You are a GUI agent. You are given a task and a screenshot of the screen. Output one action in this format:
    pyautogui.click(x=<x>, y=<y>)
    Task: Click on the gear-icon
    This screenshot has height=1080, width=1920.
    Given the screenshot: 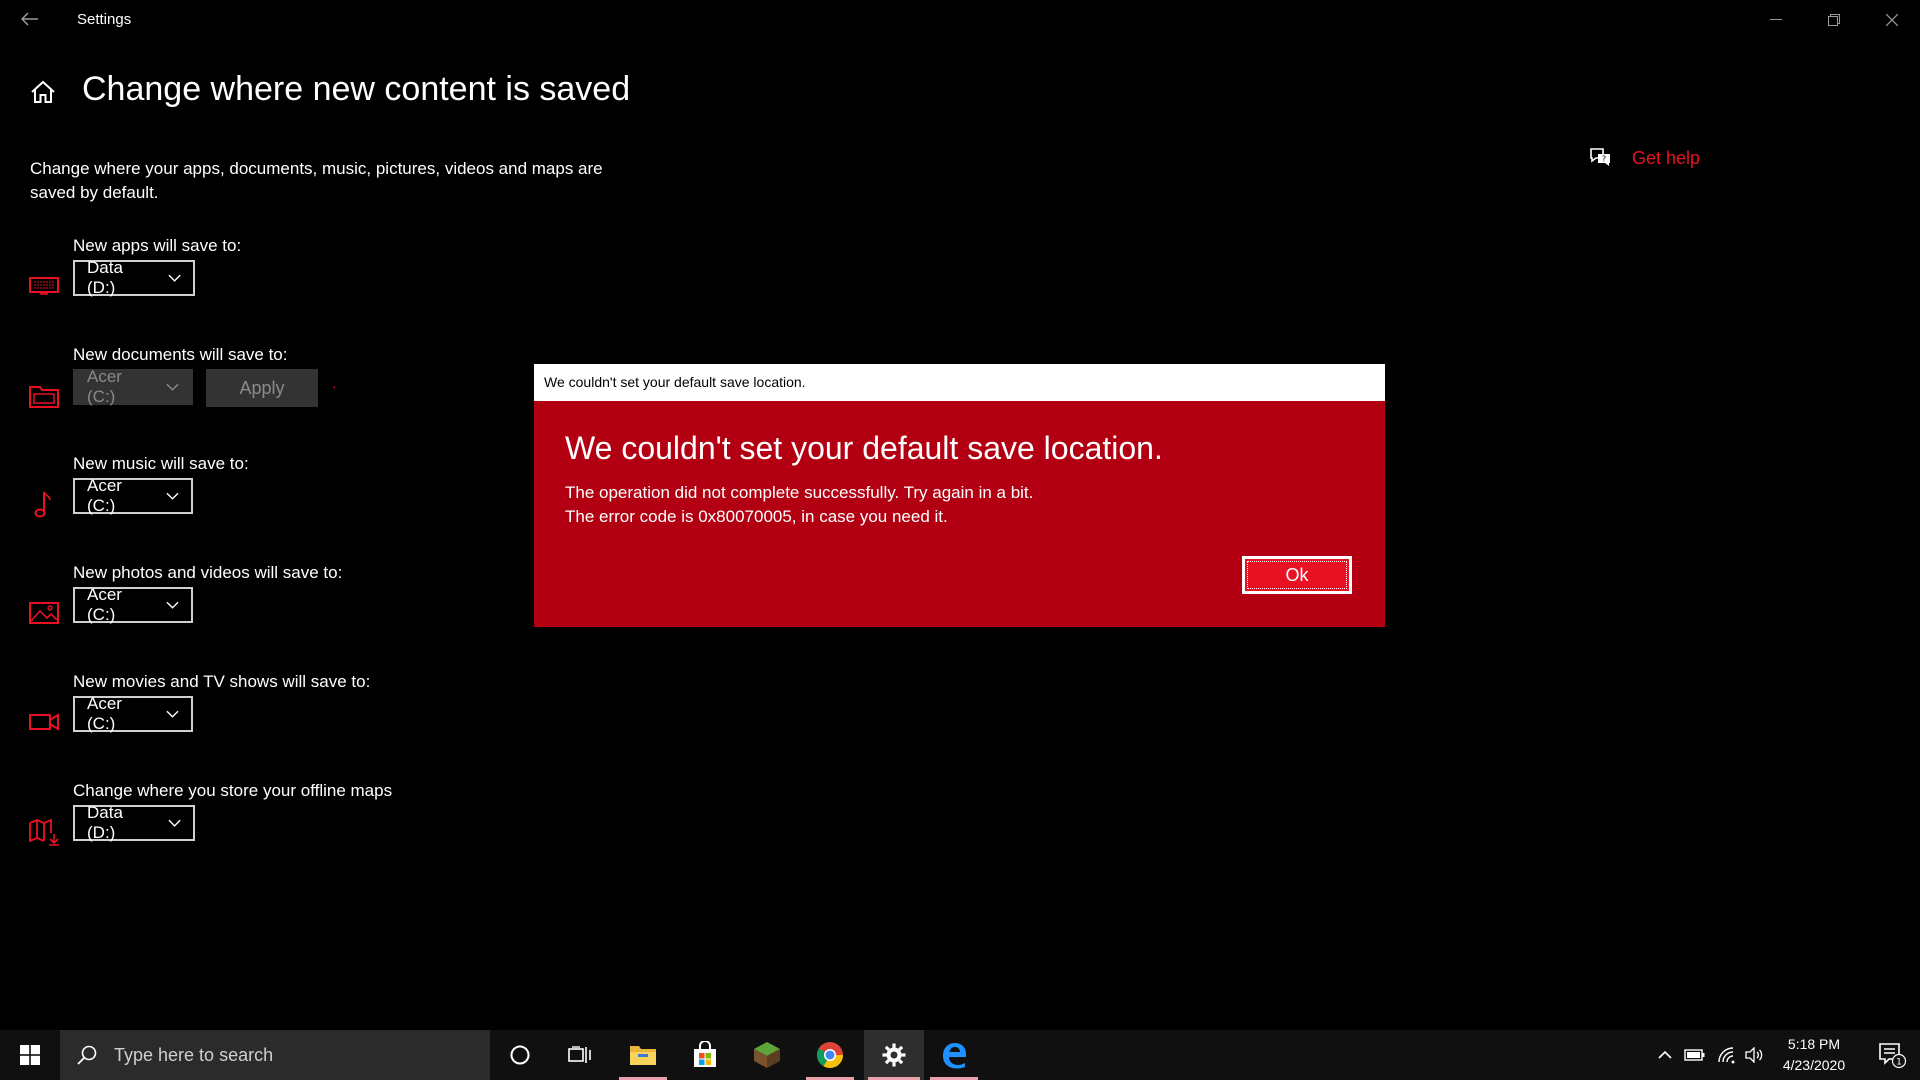 What is the action you would take?
    pyautogui.click(x=894, y=1055)
    